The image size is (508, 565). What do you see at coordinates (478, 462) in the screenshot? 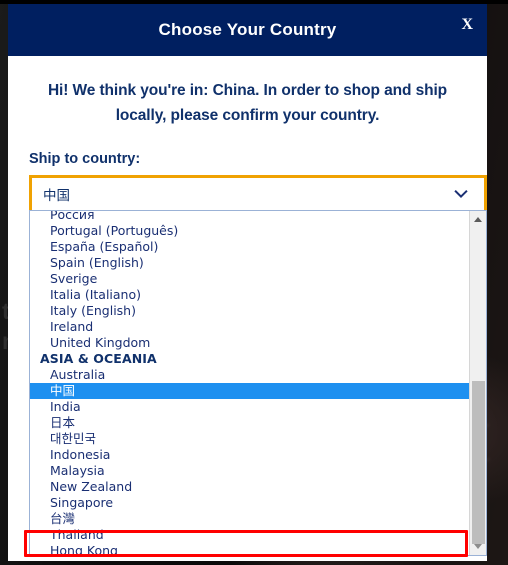
I see `scrollbar-thumb` at bounding box center [478, 462].